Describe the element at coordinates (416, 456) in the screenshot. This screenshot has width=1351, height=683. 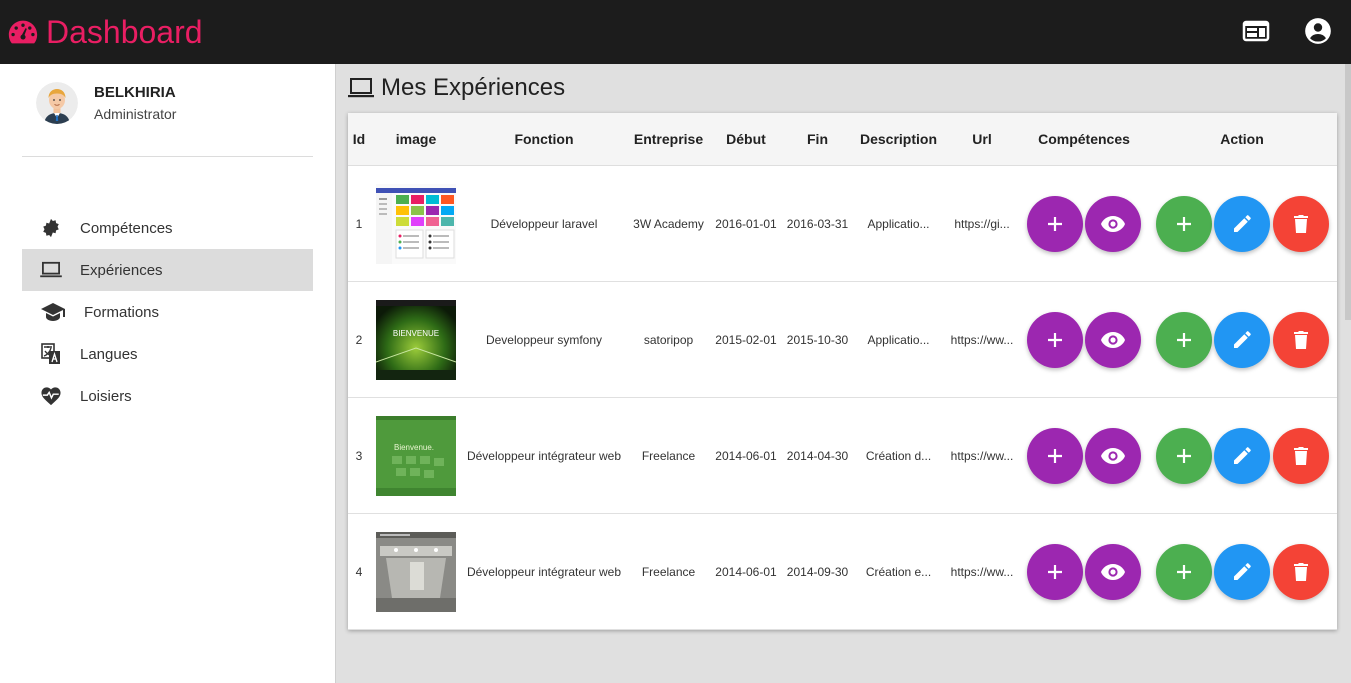
I see `experience-thumbnail: Bienvenue.` at that location.